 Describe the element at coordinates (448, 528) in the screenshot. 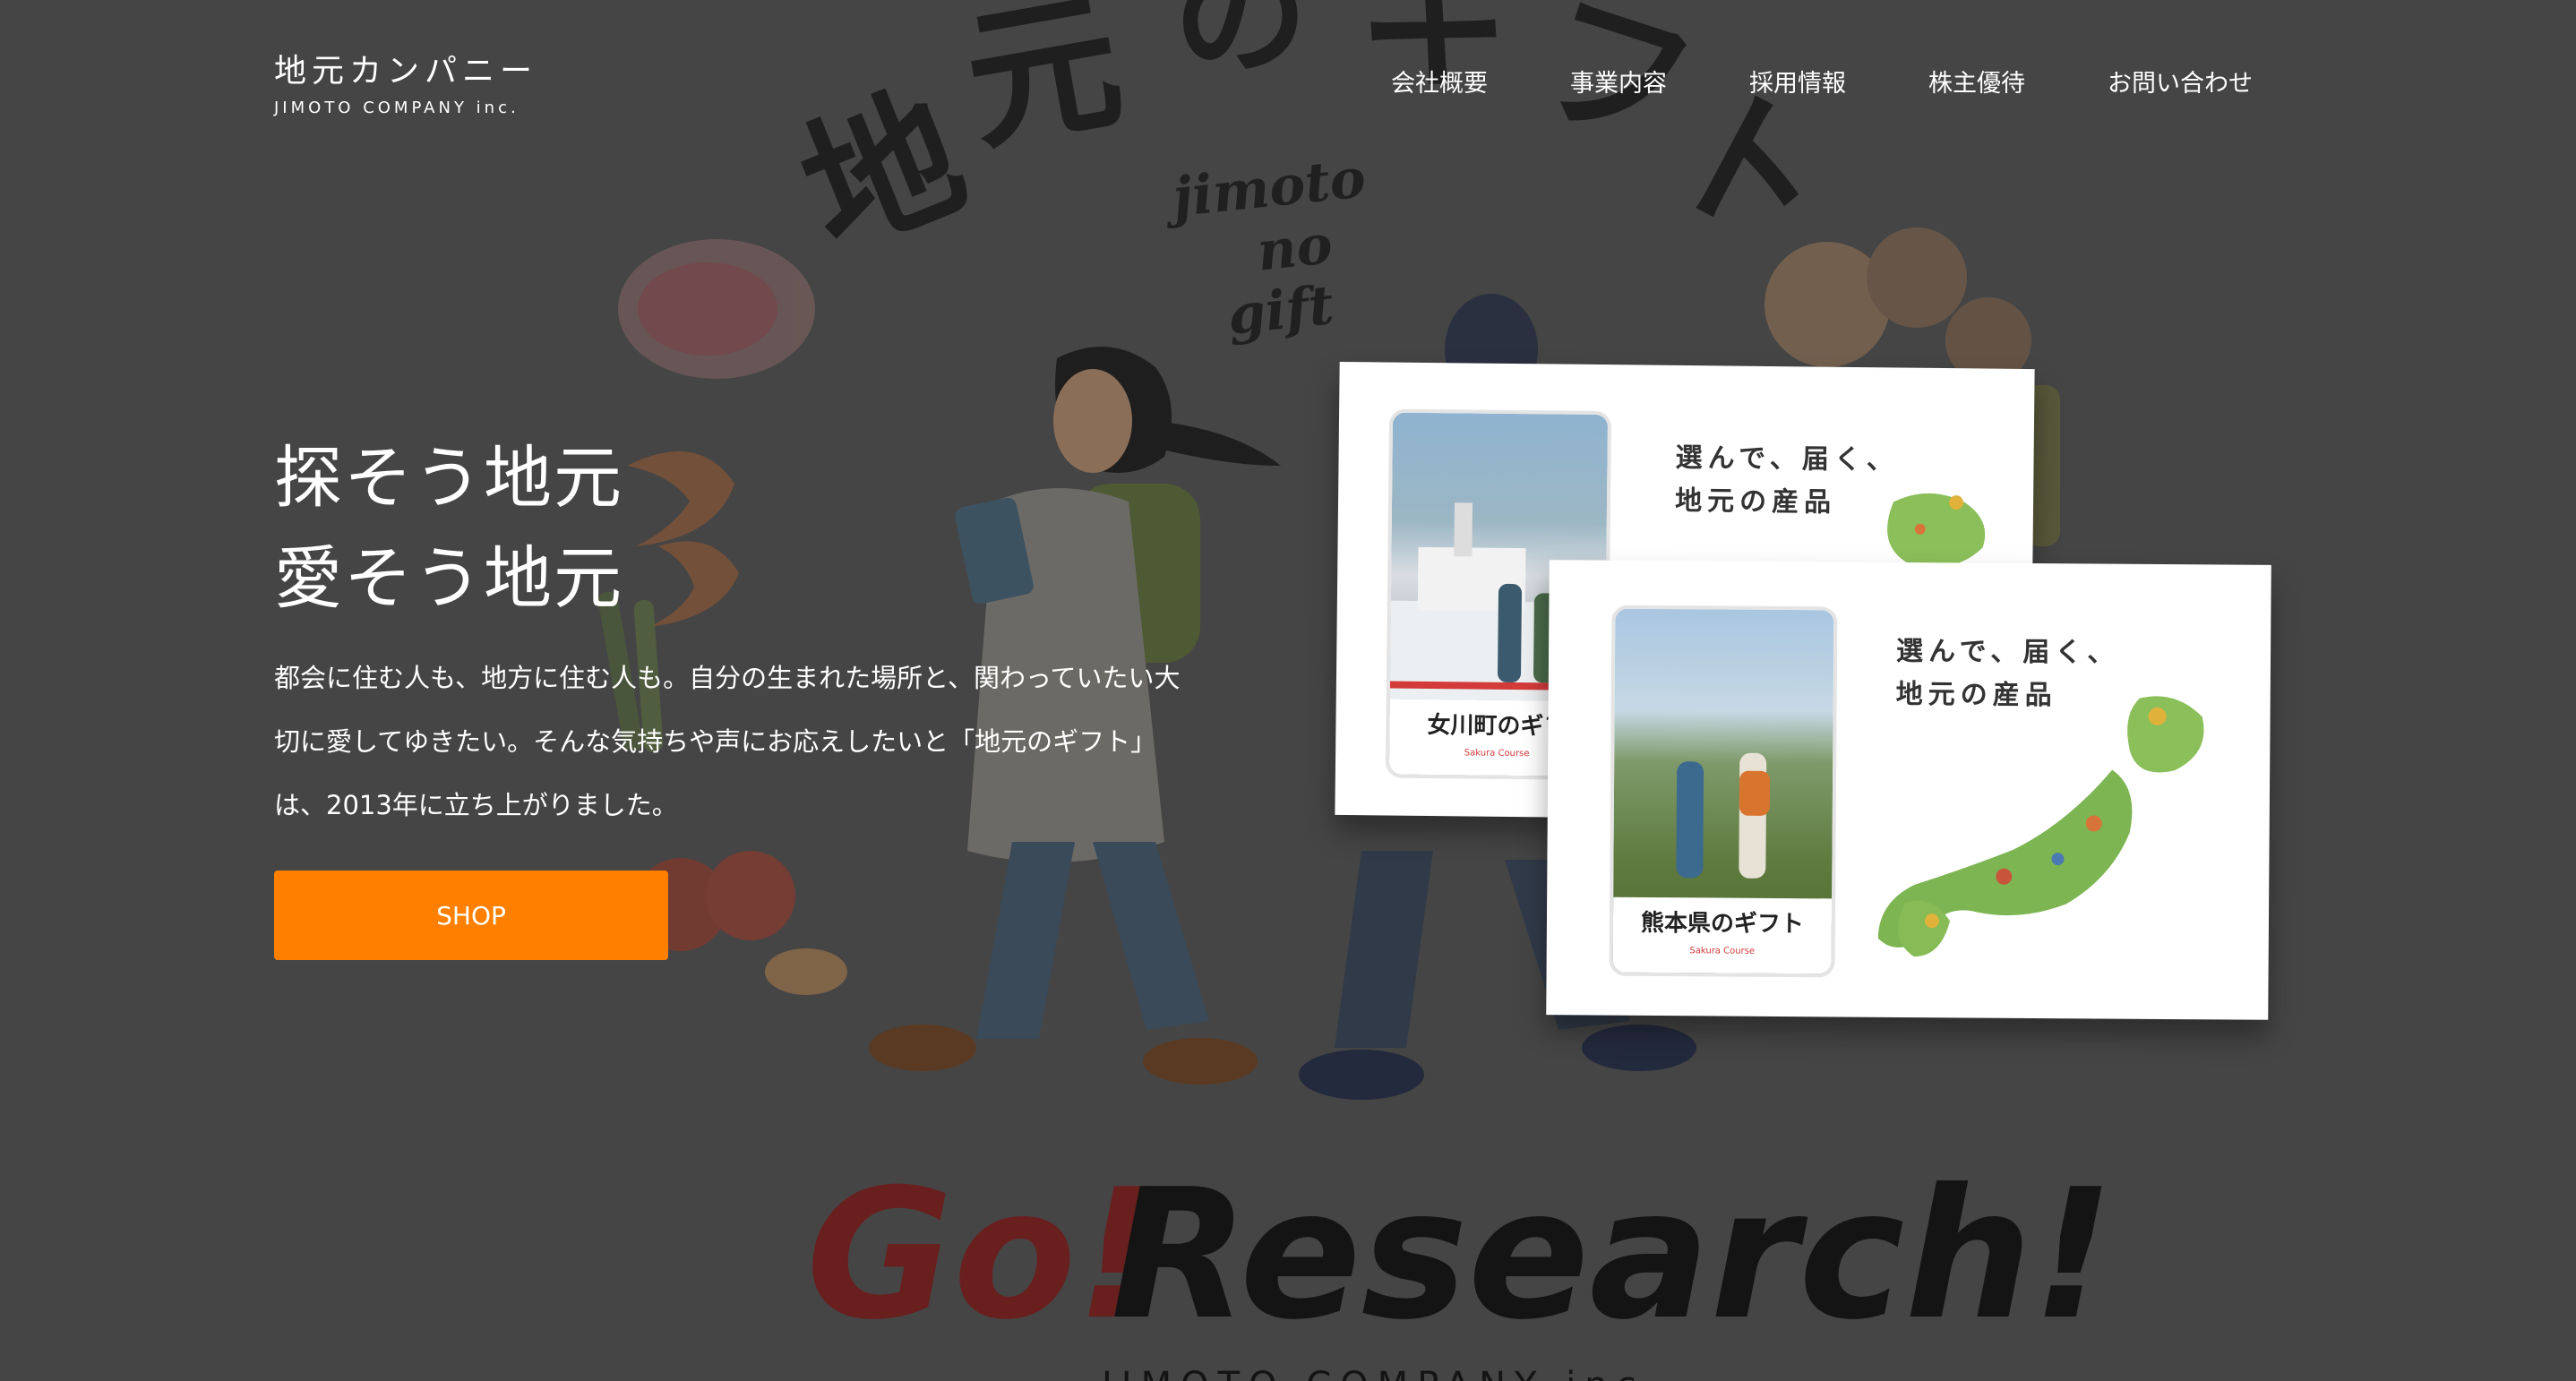

I see `hero-title: 探そう地元 愛そう地元` at that location.